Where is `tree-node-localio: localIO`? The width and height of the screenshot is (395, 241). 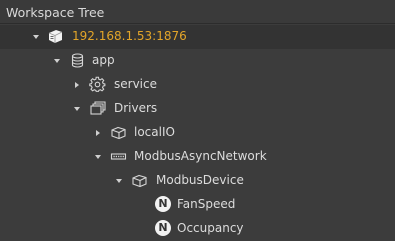
tree-node-localio: localIO is located at coordinates (197, 133).